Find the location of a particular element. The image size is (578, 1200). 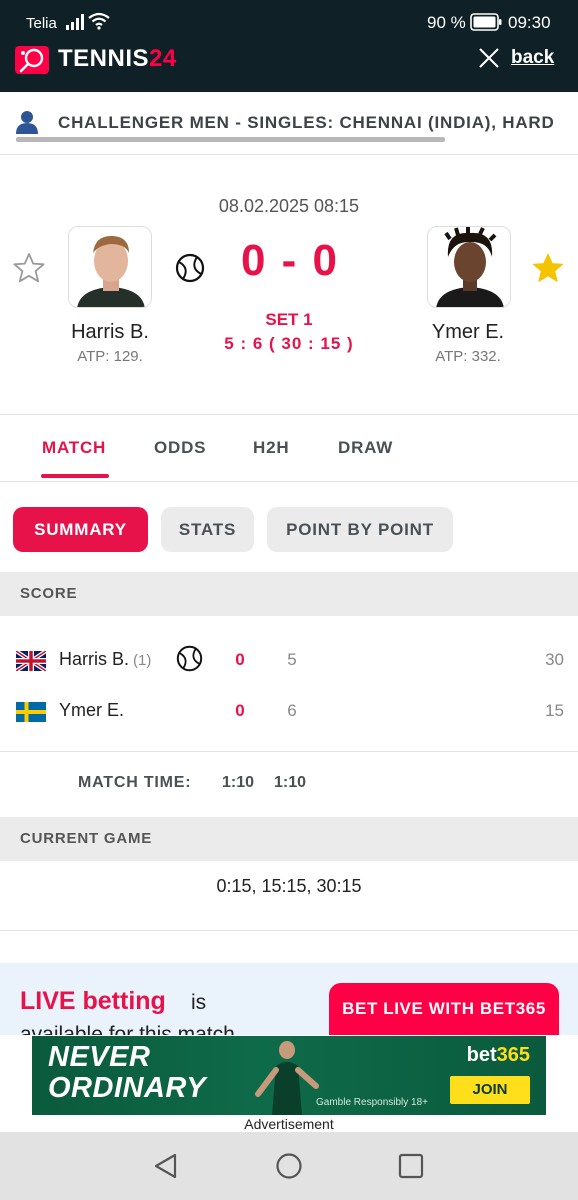

tab-h2h: H2H is located at coordinates (271, 448).